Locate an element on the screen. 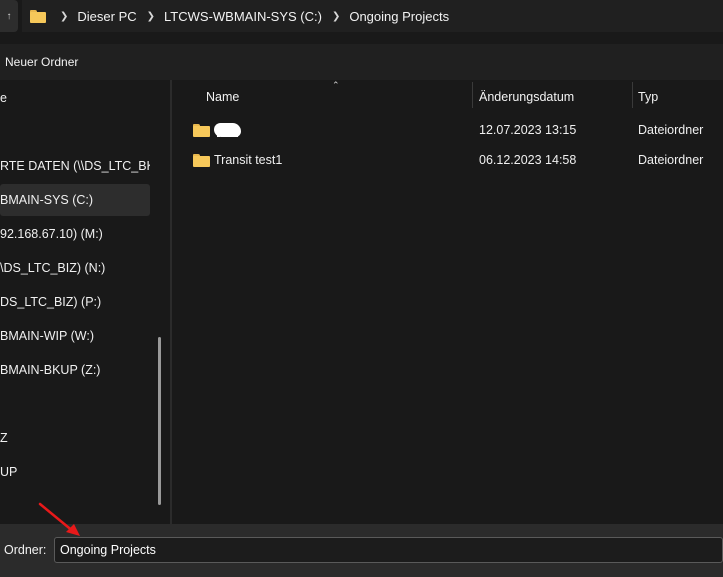 The image size is (723, 577). column-header-date: Änderungsdatum is located at coordinates (526, 97).